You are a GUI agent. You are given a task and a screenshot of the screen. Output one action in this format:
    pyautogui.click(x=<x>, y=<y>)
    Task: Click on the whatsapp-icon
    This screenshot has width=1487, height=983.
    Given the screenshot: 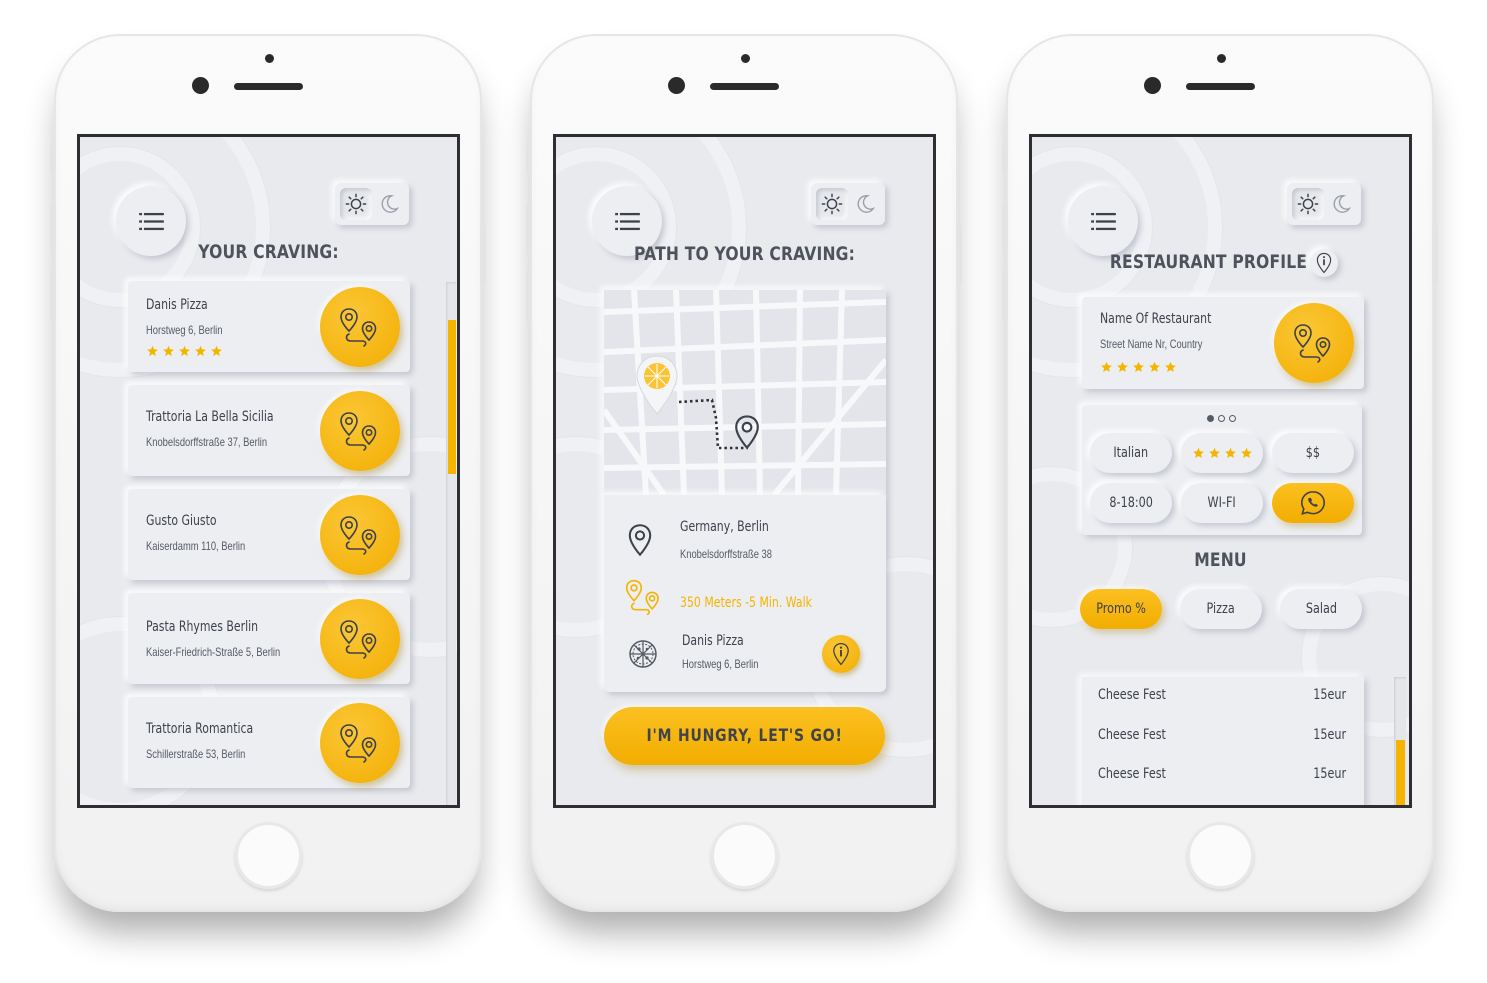 What is the action you would take?
    pyautogui.click(x=1313, y=503)
    